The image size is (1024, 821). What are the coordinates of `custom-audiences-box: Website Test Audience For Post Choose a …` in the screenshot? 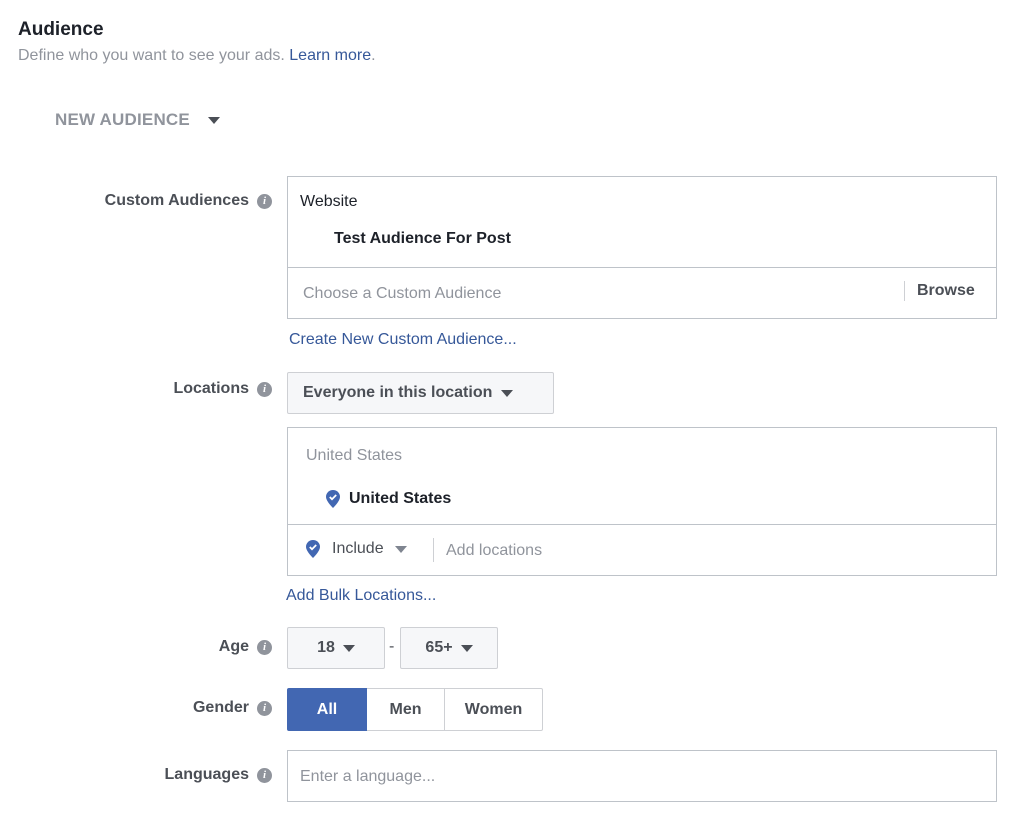 It's located at (642, 247).